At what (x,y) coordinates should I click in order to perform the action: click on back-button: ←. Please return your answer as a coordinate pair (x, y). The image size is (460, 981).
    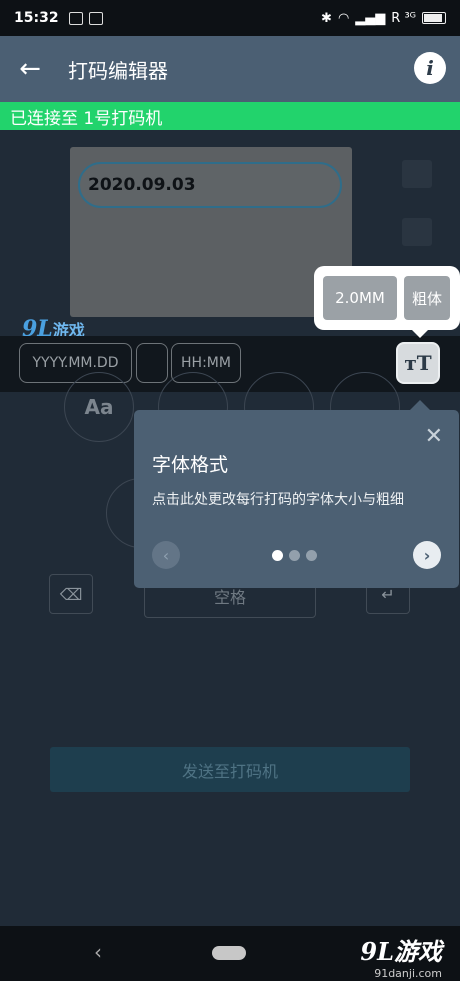
    Looking at the image, I should click on (30, 69).